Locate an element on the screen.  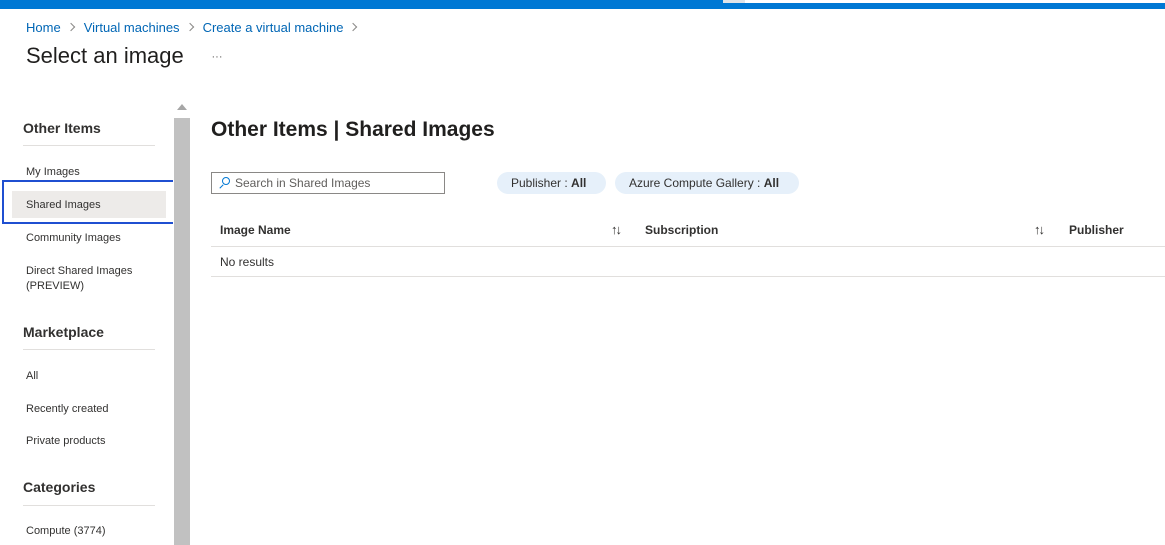
empty-state-text: No results is located at coordinates (247, 262).